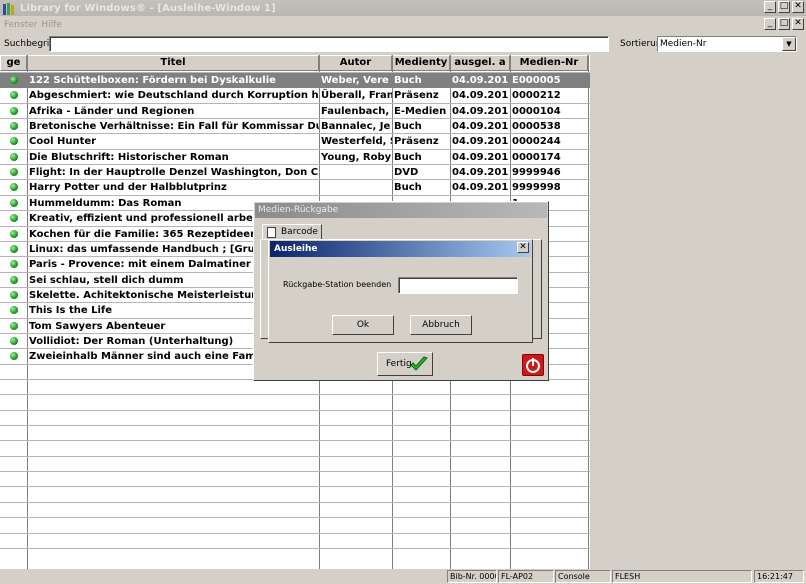 The image size is (806, 584). I want to click on mdi-maximize-button: □, so click(784, 24).